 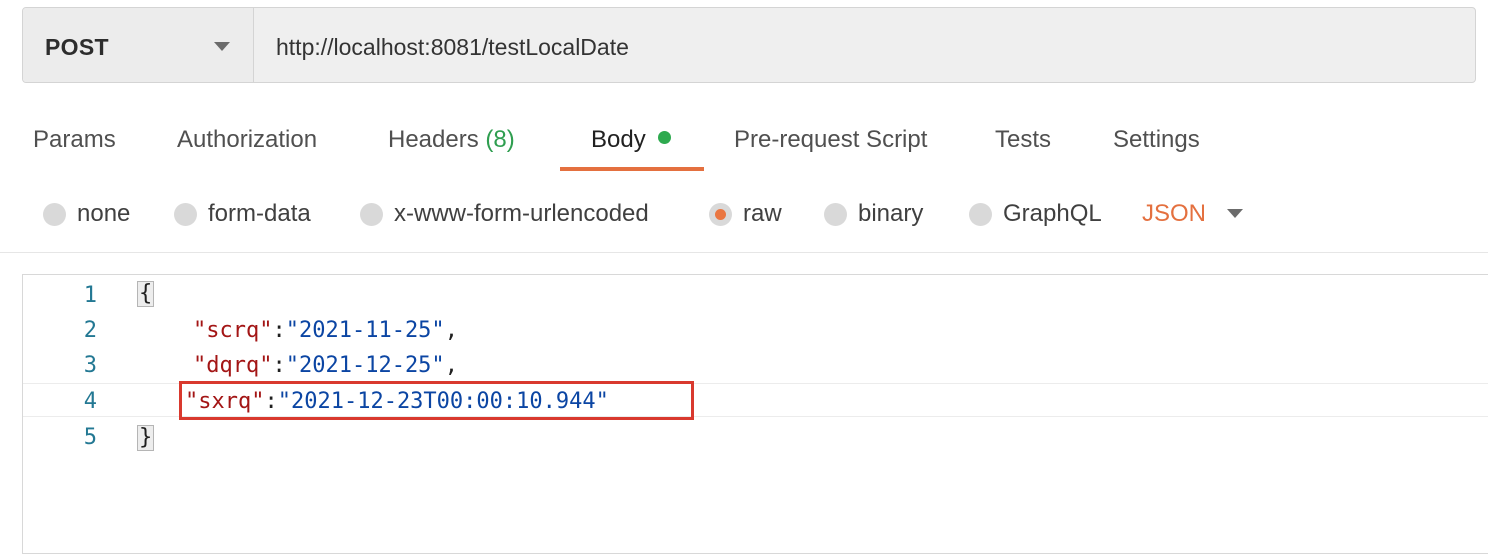 I want to click on format-select: JSON, so click(x=1174, y=214).